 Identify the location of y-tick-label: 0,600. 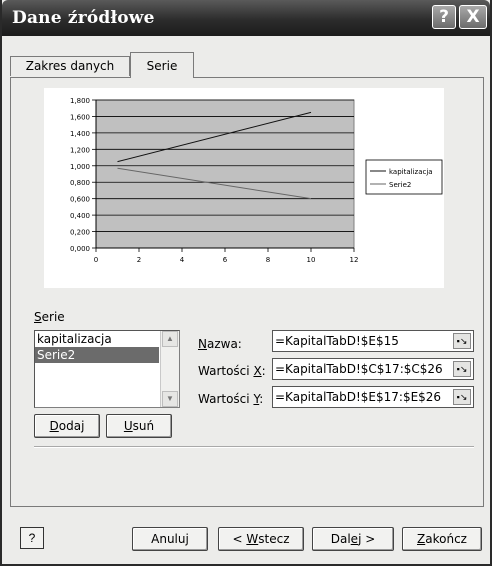
(80, 200).